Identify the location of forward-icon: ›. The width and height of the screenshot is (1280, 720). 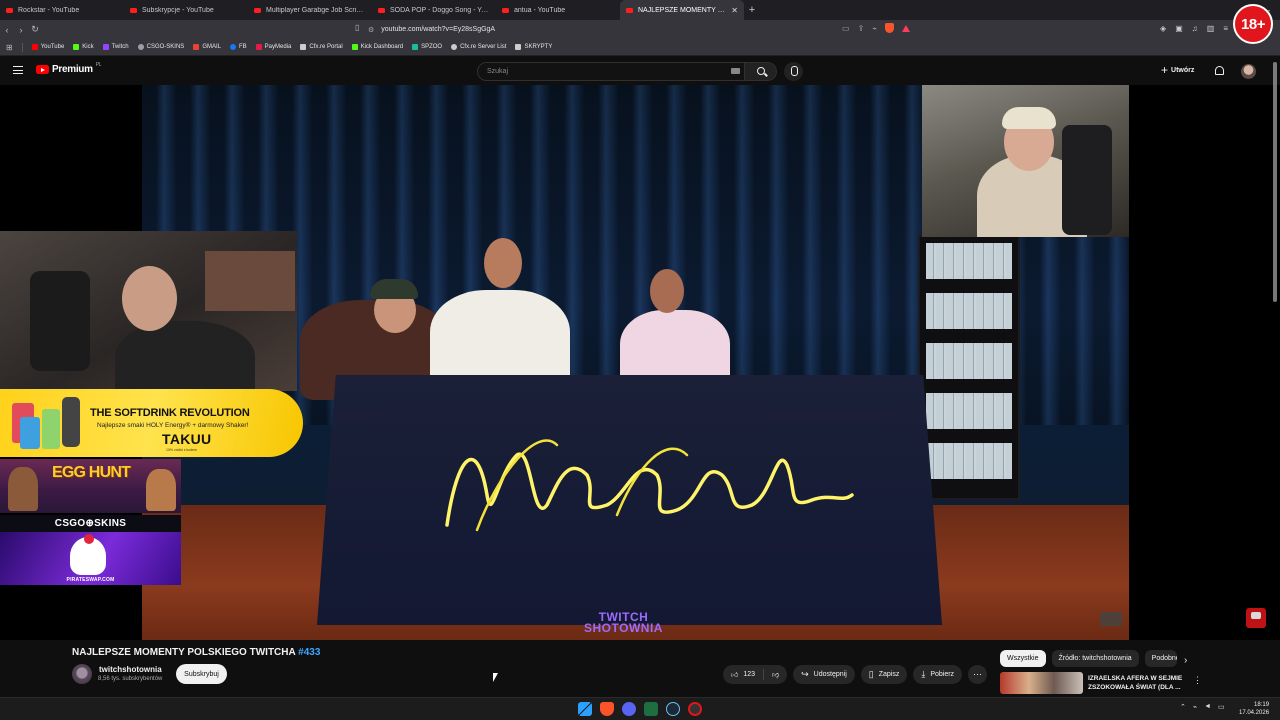
(21, 30).